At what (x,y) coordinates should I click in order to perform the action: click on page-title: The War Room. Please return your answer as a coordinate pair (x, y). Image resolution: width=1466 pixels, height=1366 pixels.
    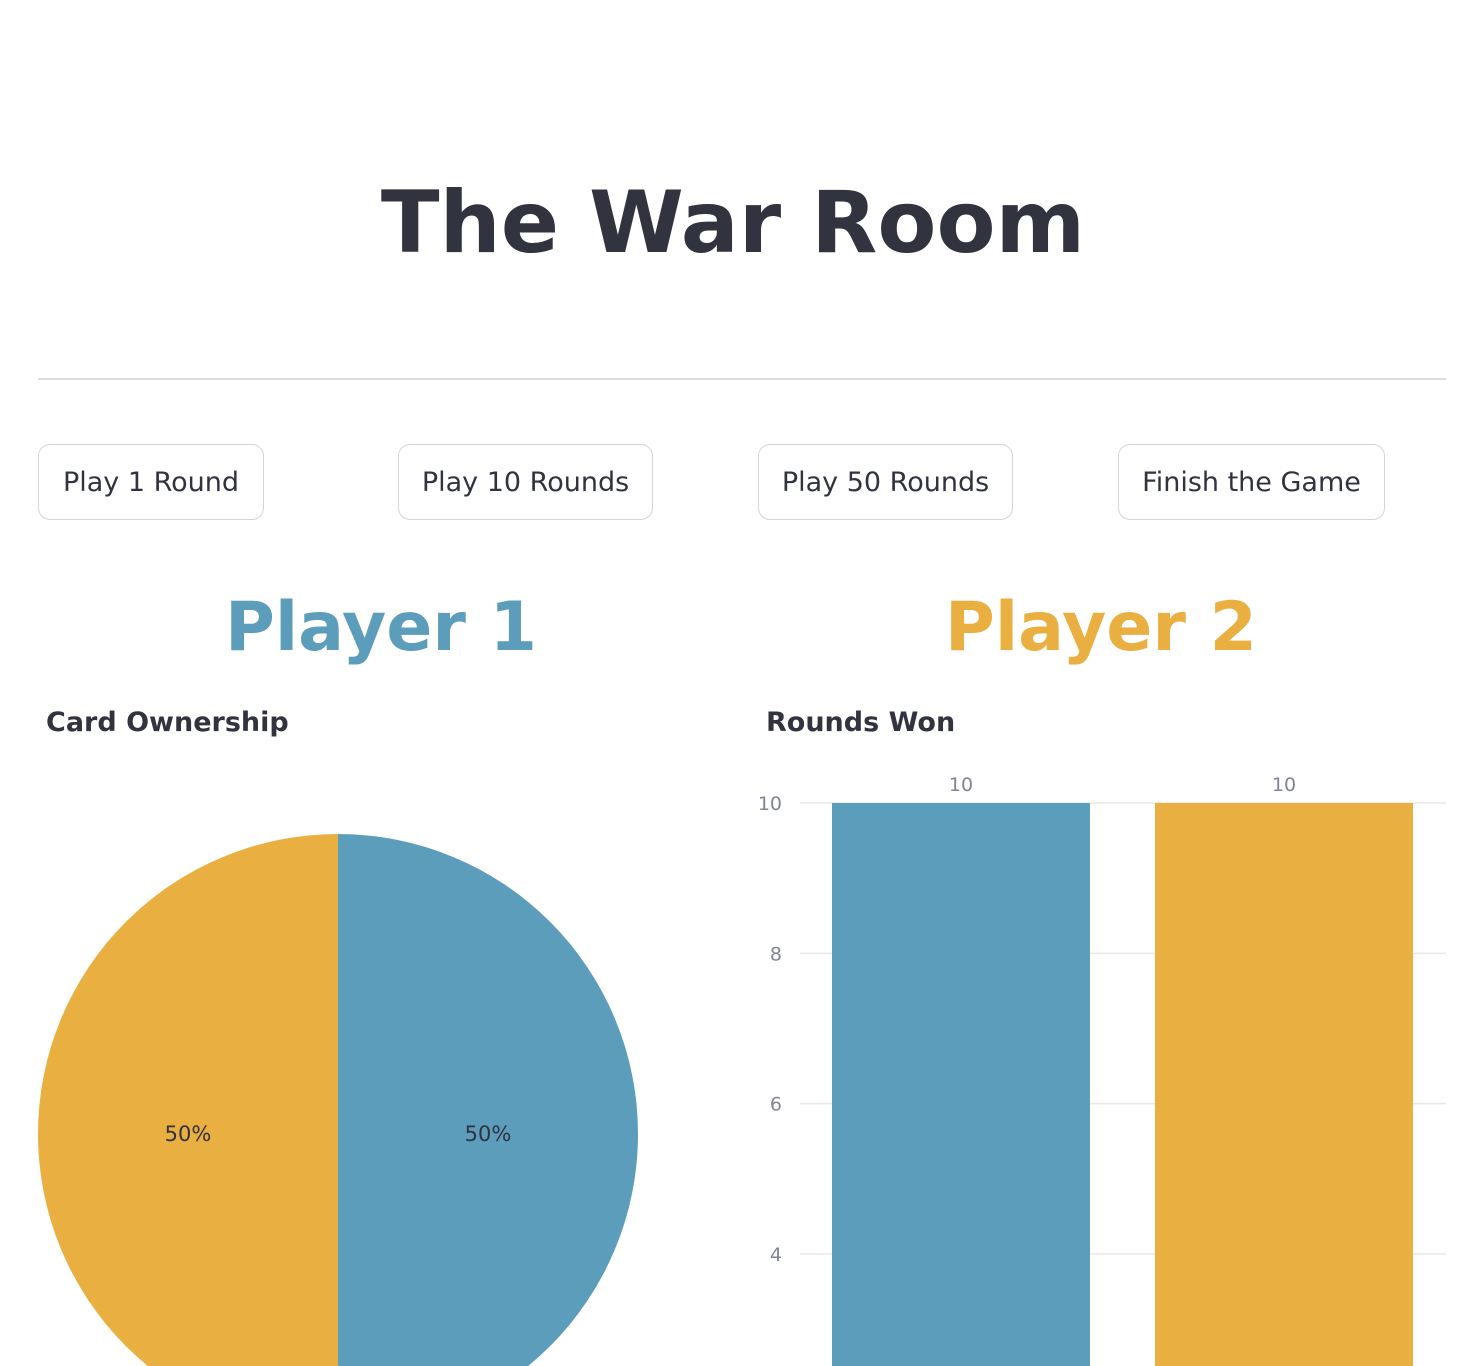
    Looking at the image, I should click on (733, 223).